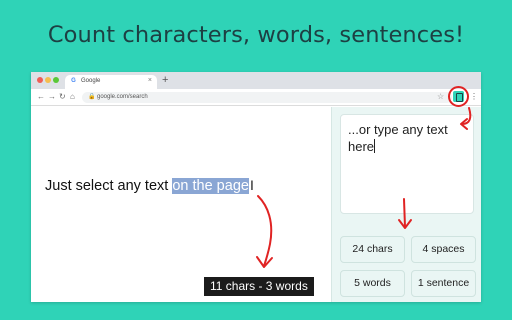 The height and width of the screenshot is (320, 512). Describe the element at coordinates (375, 146) in the screenshot. I see `text-caret` at that location.